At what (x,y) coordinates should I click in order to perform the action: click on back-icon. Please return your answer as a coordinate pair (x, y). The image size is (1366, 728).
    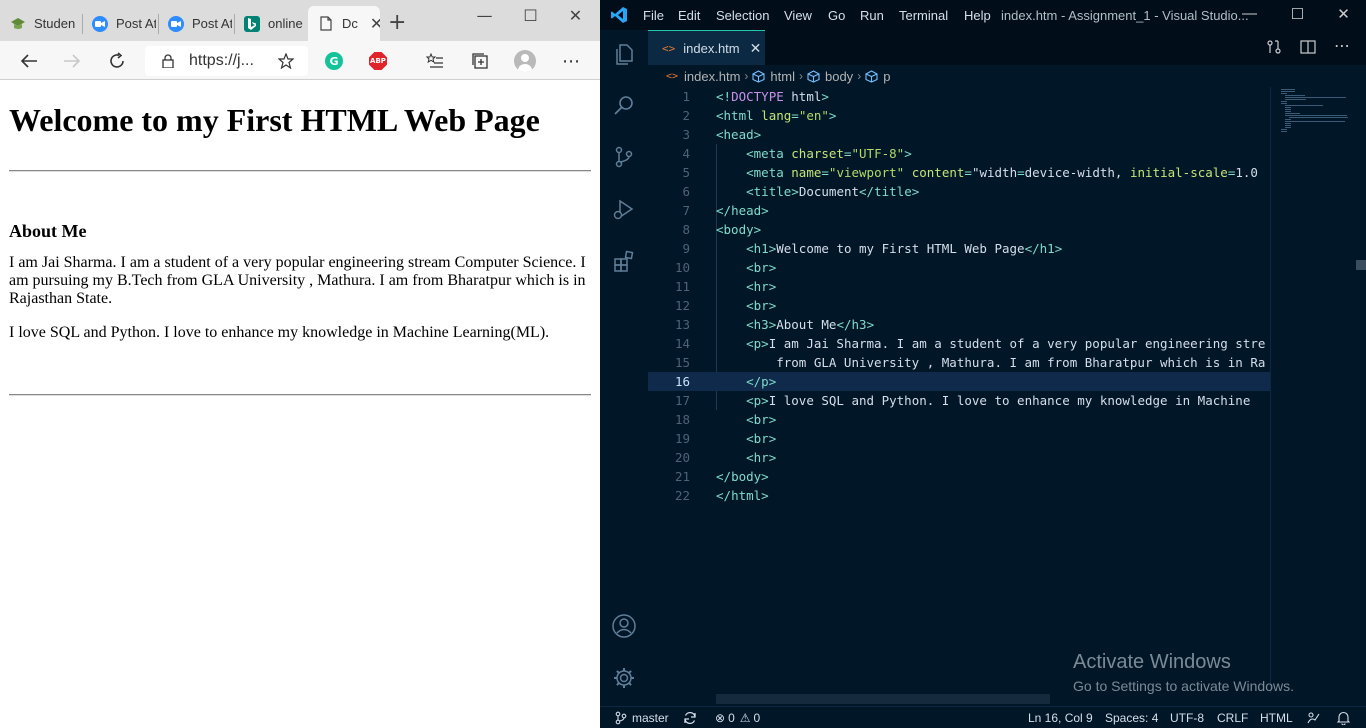
    Looking at the image, I should click on (29, 61).